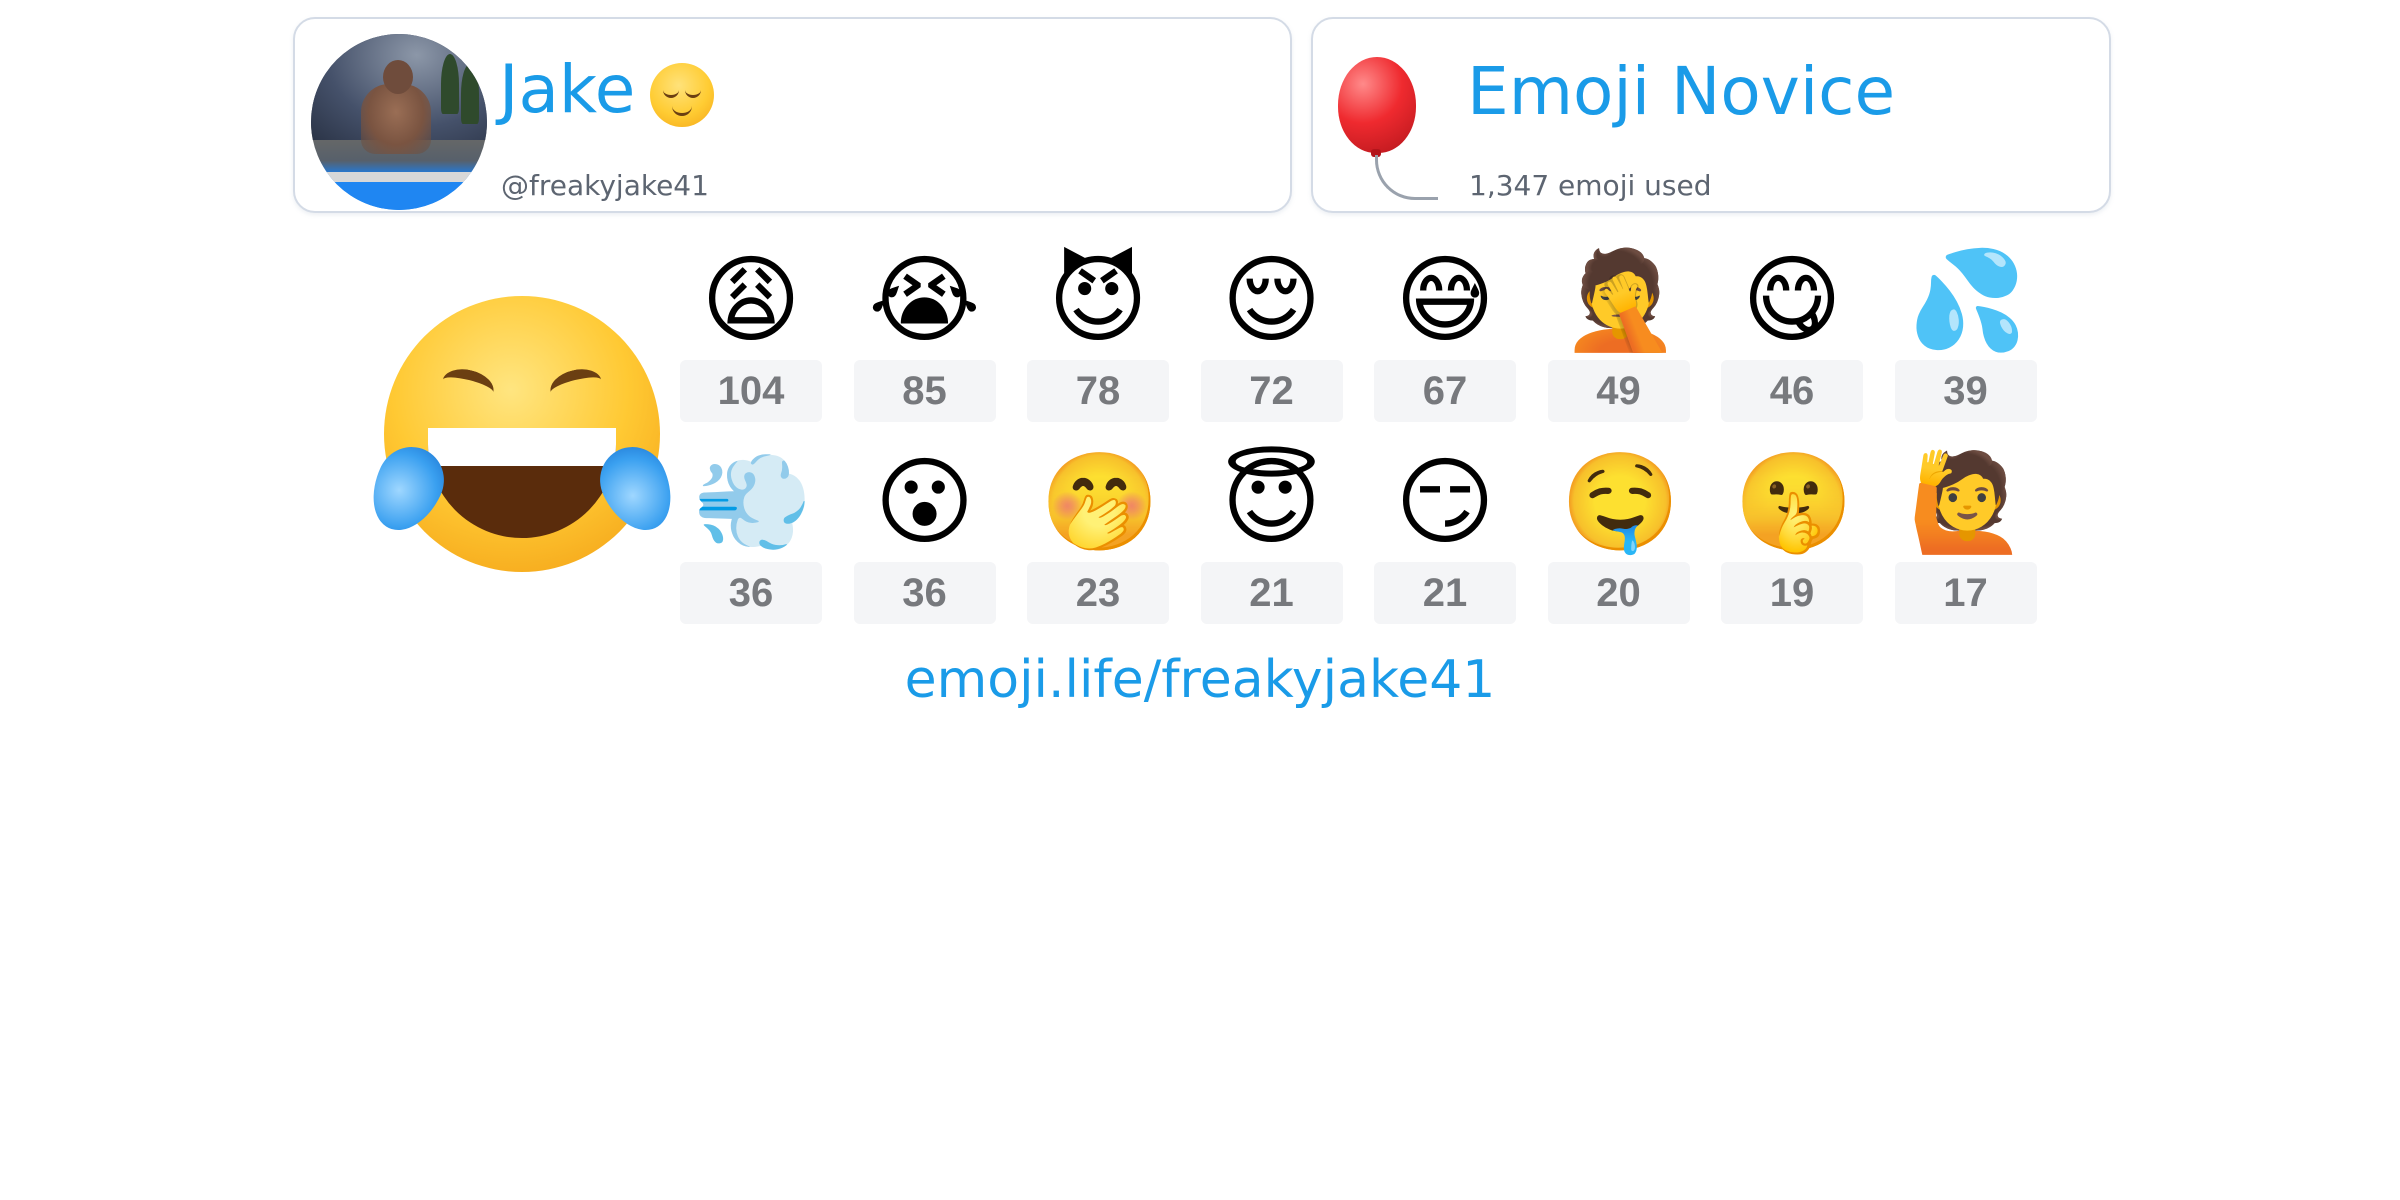 The width and height of the screenshot is (2400, 1200). Describe the element at coordinates (1967, 300) in the screenshot. I see `sweat-droplets-icon: 💦` at that location.